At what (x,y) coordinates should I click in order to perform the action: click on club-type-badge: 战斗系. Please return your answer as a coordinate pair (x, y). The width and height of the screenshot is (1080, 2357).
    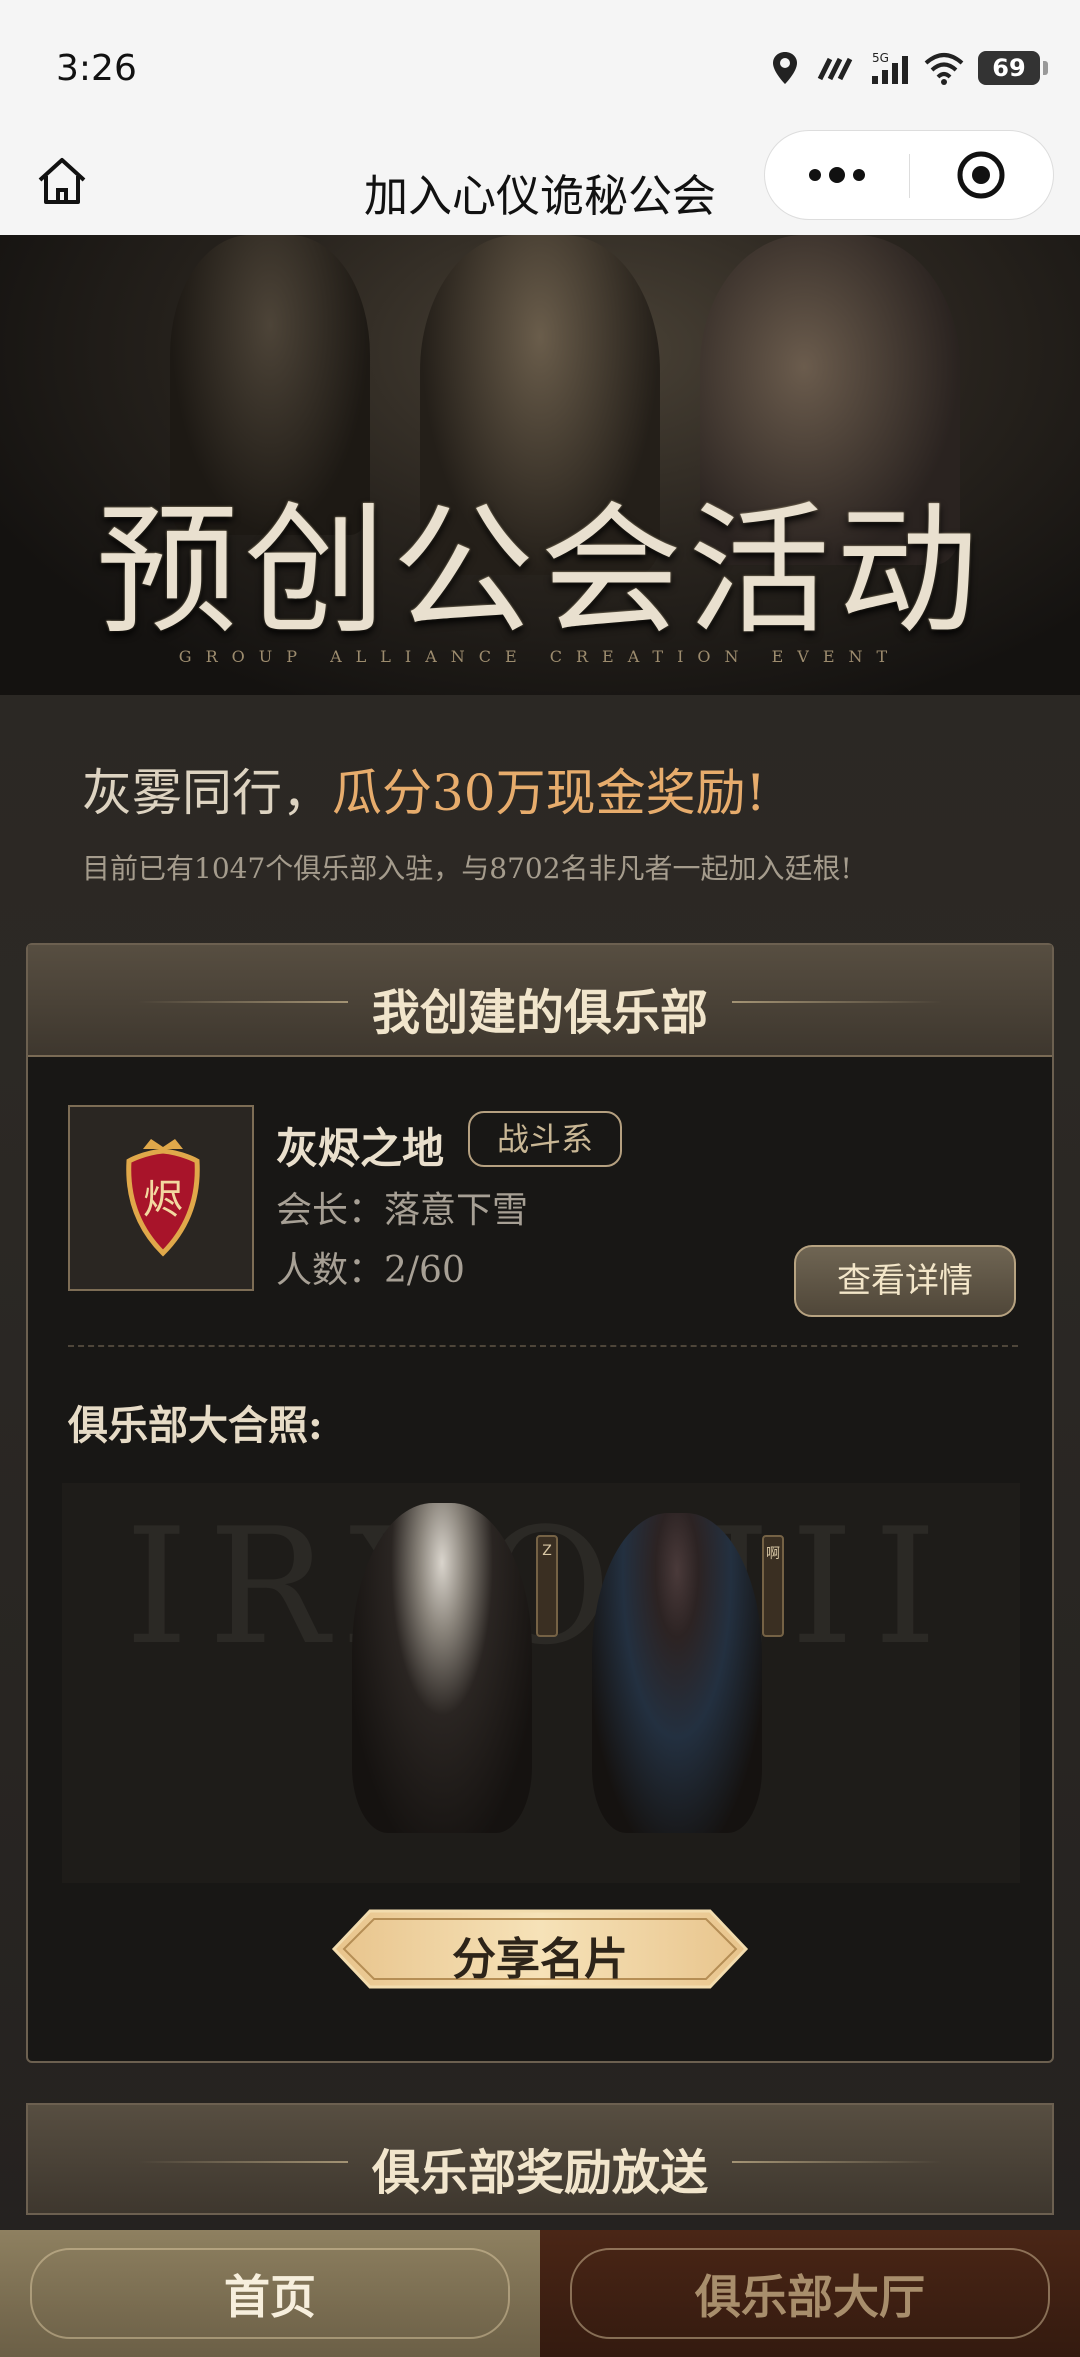
    Looking at the image, I should click on (545, 1139).